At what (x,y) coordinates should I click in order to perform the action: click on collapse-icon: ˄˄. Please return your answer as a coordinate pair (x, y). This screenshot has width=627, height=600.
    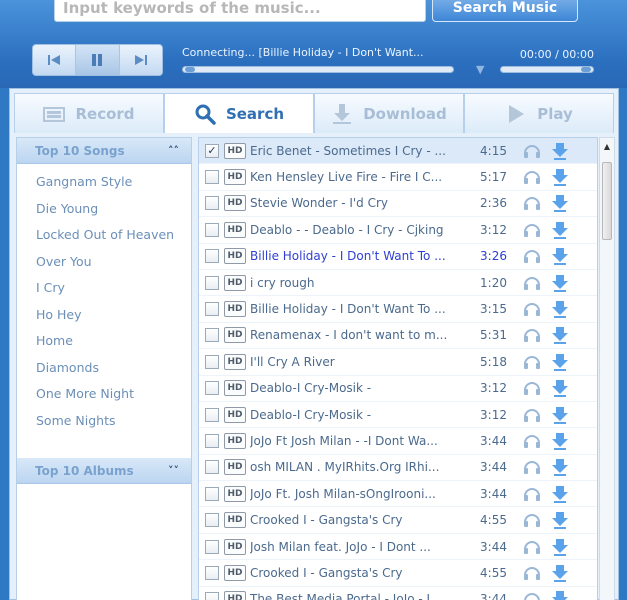
    Looking at the image, I should click on (173, 150).